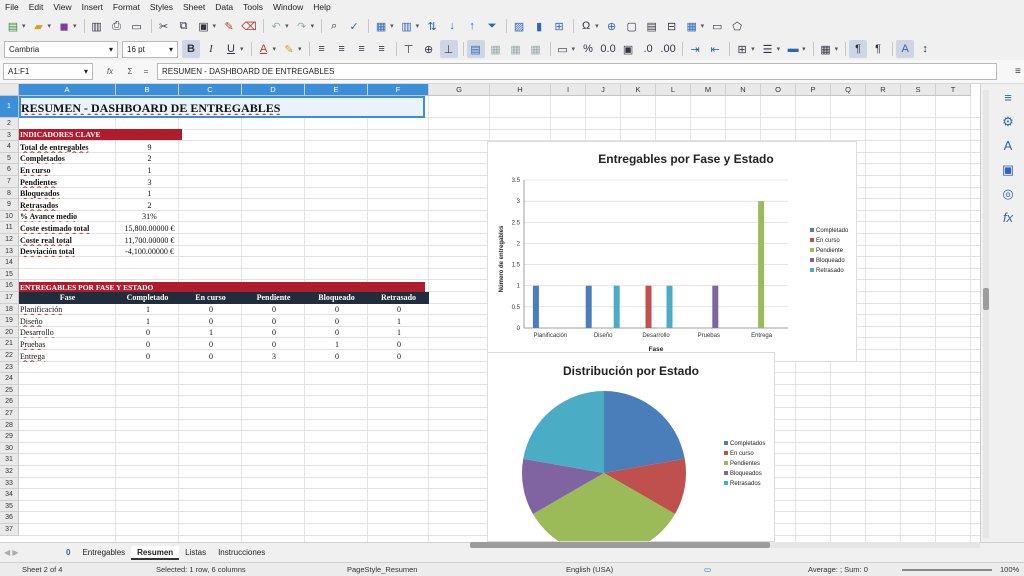 Image resolution: width=1024 pixels, height=576 pixels. I want to click on cut-icon: ✂, so click(164, 26).